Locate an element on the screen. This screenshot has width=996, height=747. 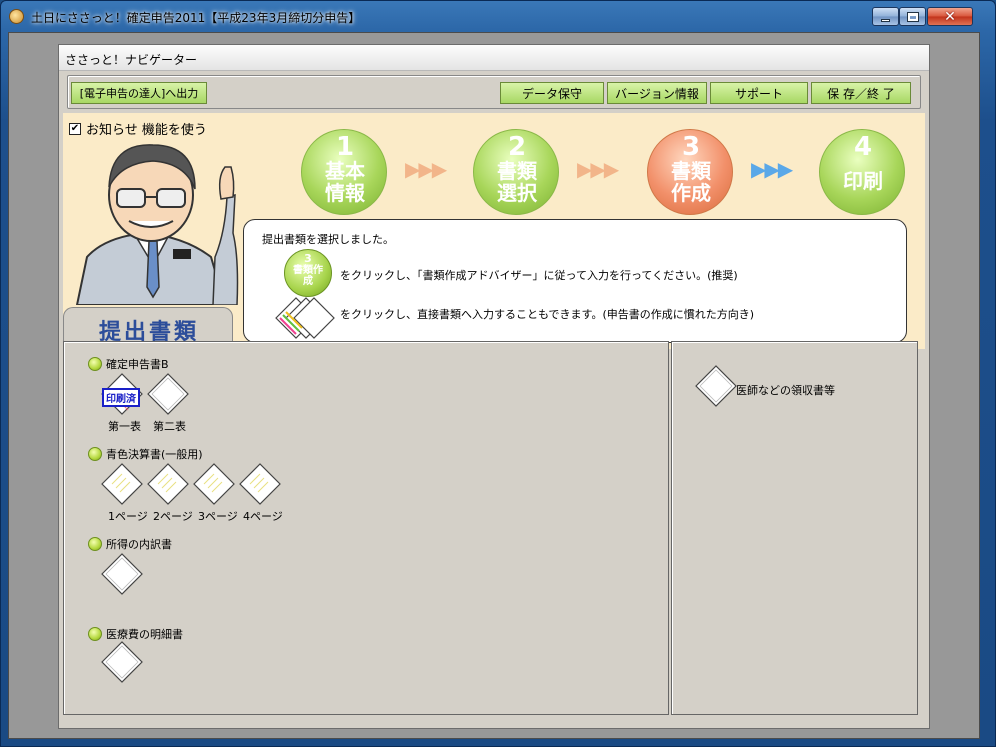
step-2-label: 書類選択 is located at coordinates (517, 182).